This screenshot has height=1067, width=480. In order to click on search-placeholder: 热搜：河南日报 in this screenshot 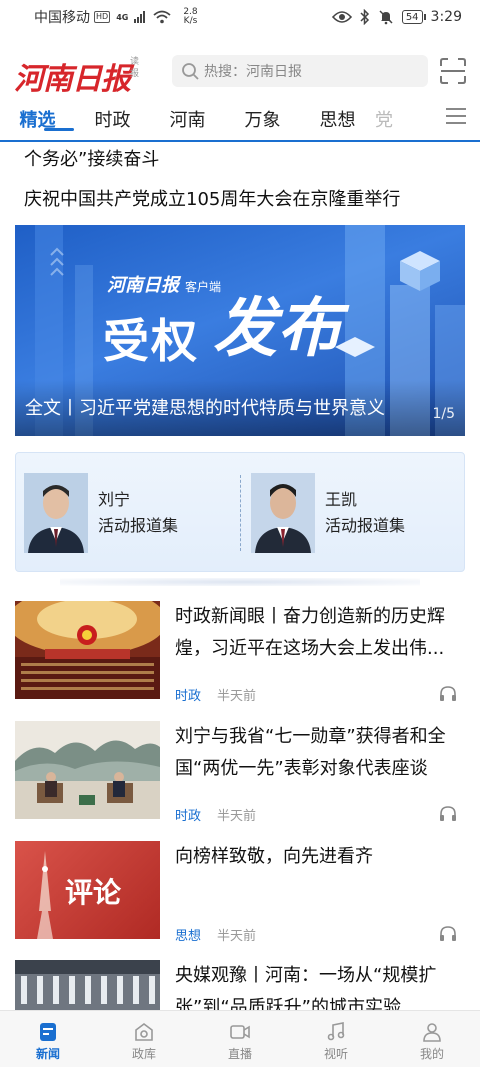, I will do `click(253, 72)`.